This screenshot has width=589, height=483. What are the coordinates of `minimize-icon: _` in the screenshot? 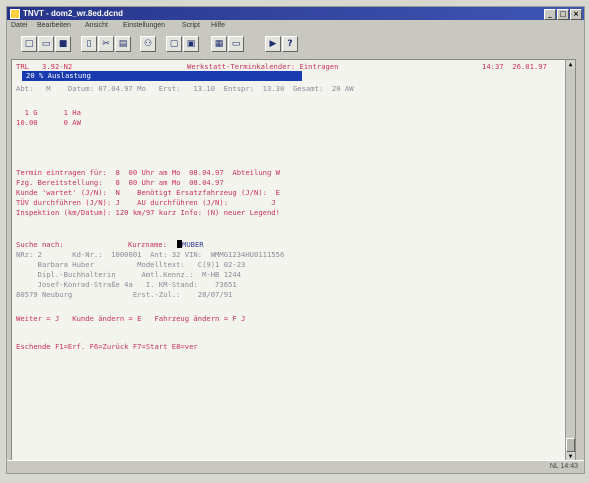 It's located at (550, 14).